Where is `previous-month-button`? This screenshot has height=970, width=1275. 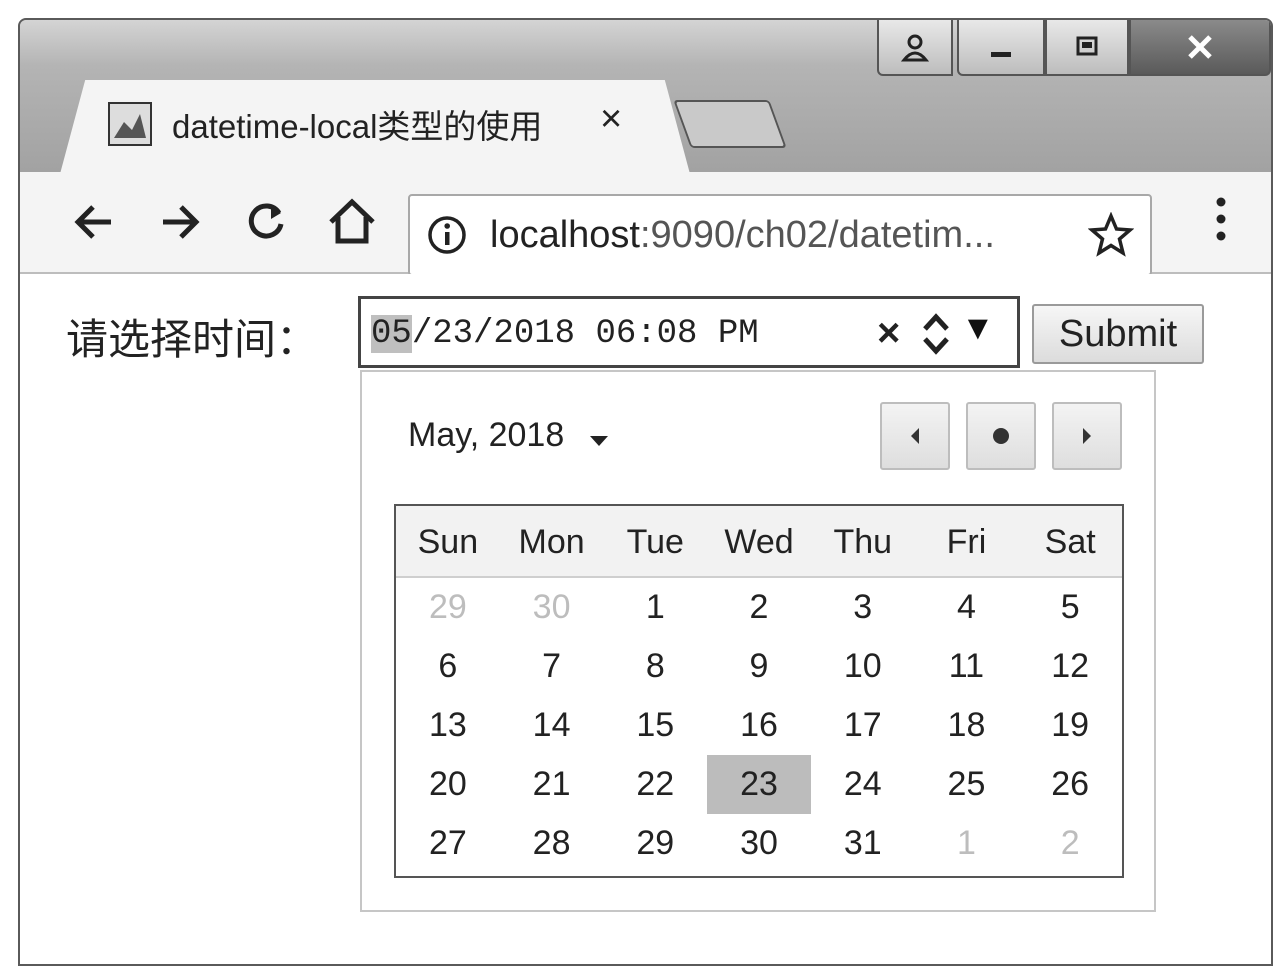
previous-month-button is located at coordinates (915, 436).